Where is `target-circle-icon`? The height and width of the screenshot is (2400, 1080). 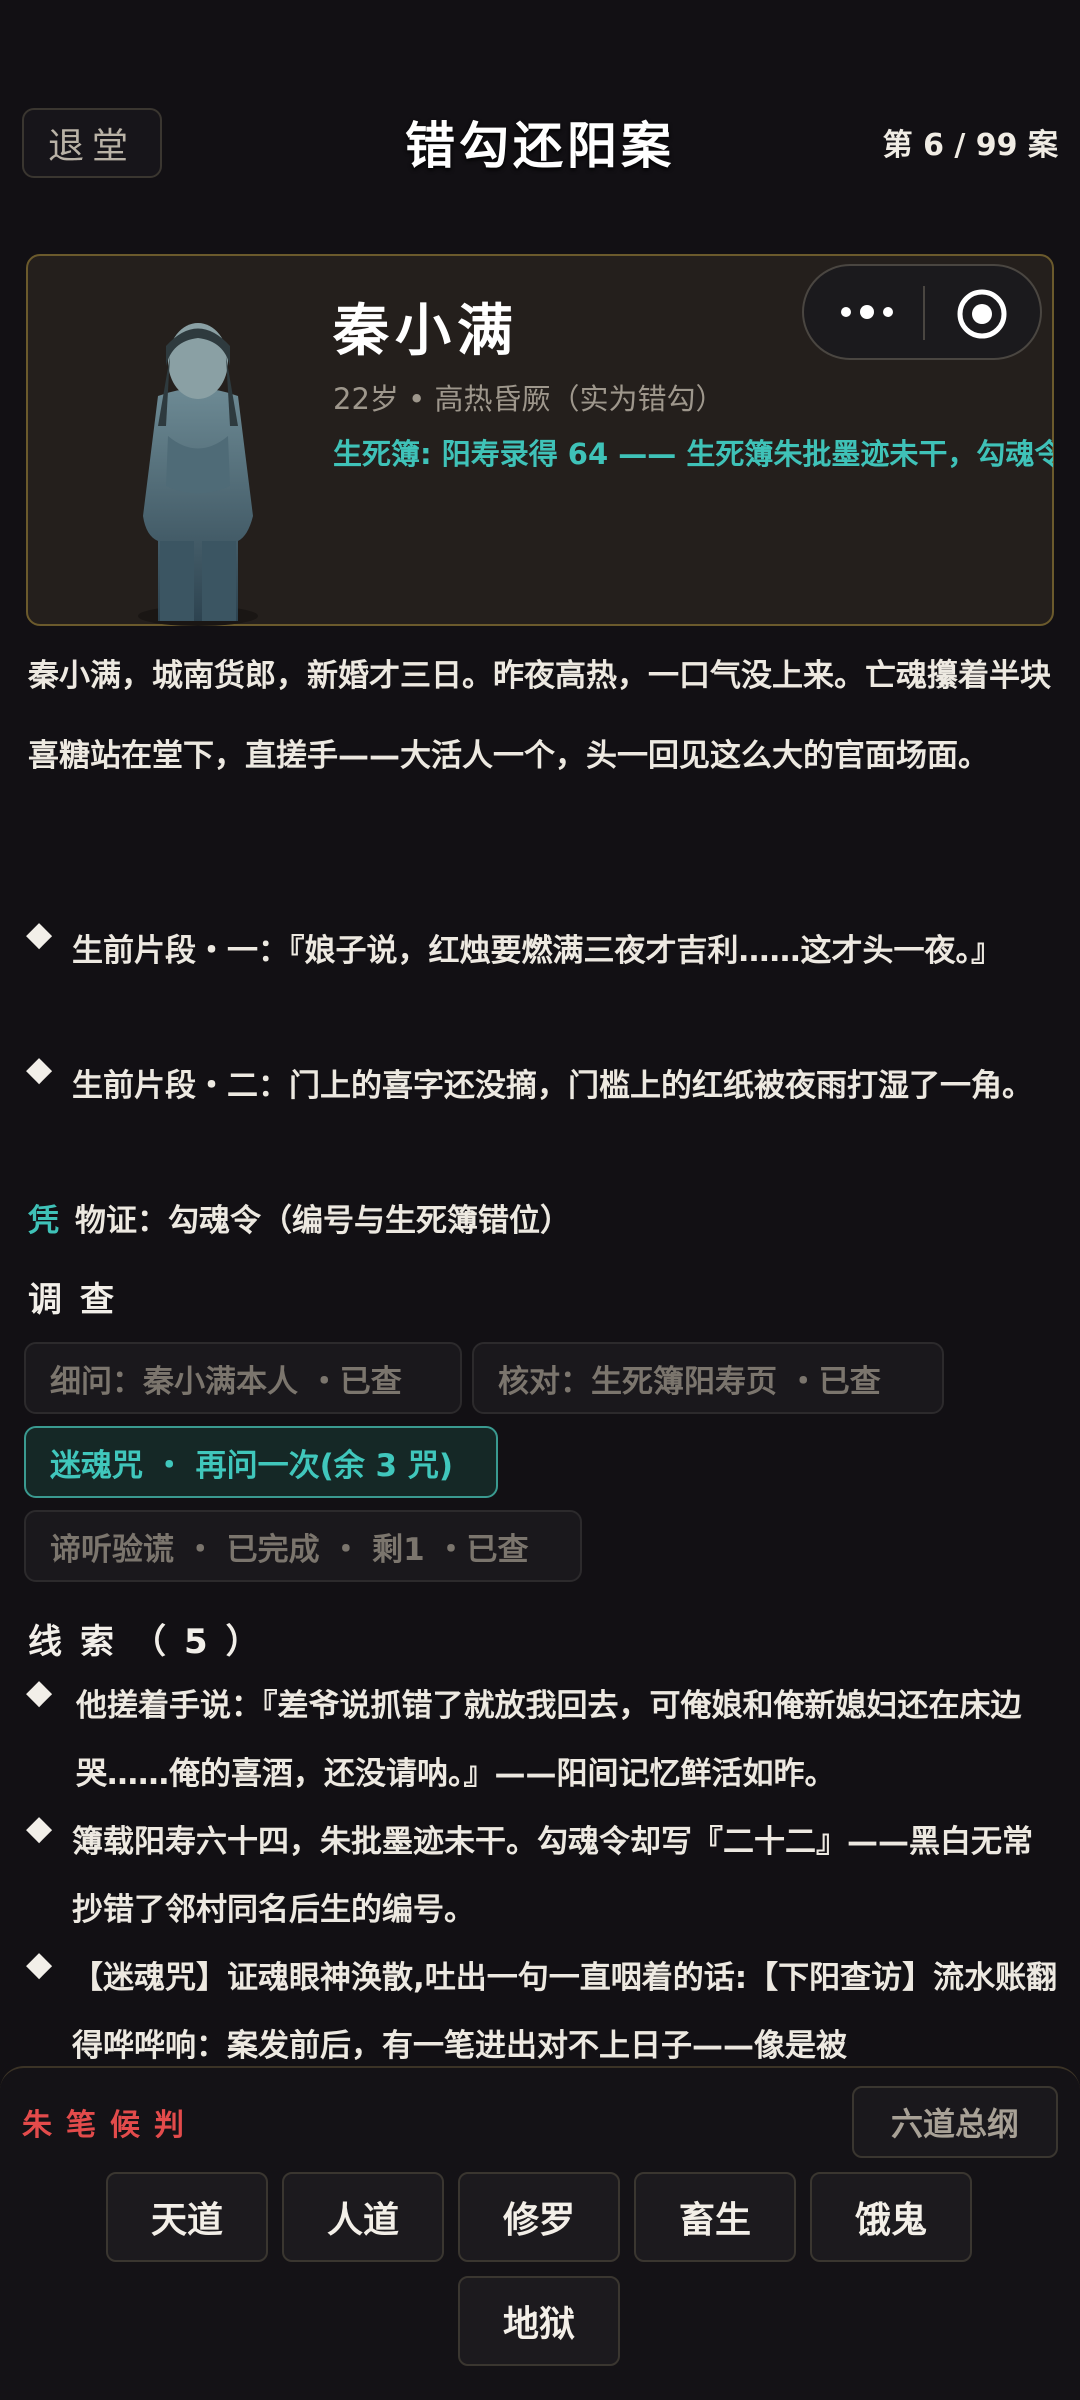 target-circle-icon is located at coordinates (982, 314).